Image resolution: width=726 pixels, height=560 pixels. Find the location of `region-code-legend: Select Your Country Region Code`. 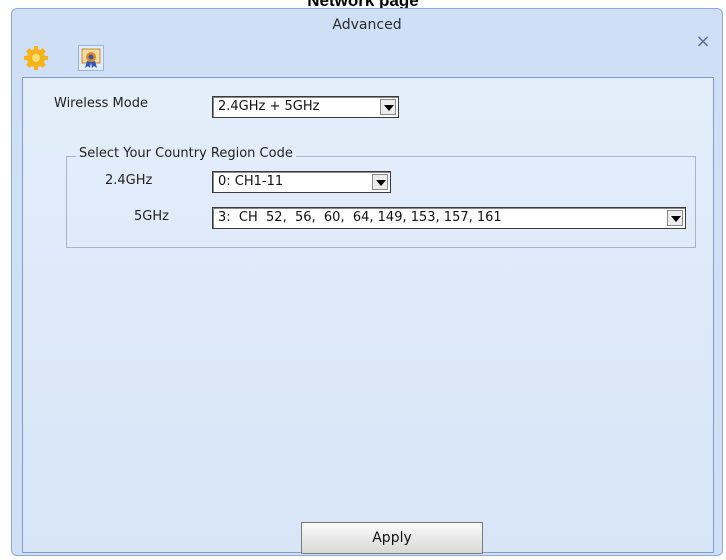

region-code-legend: Select Your Country Region Code is located at coordinates (186, 153).